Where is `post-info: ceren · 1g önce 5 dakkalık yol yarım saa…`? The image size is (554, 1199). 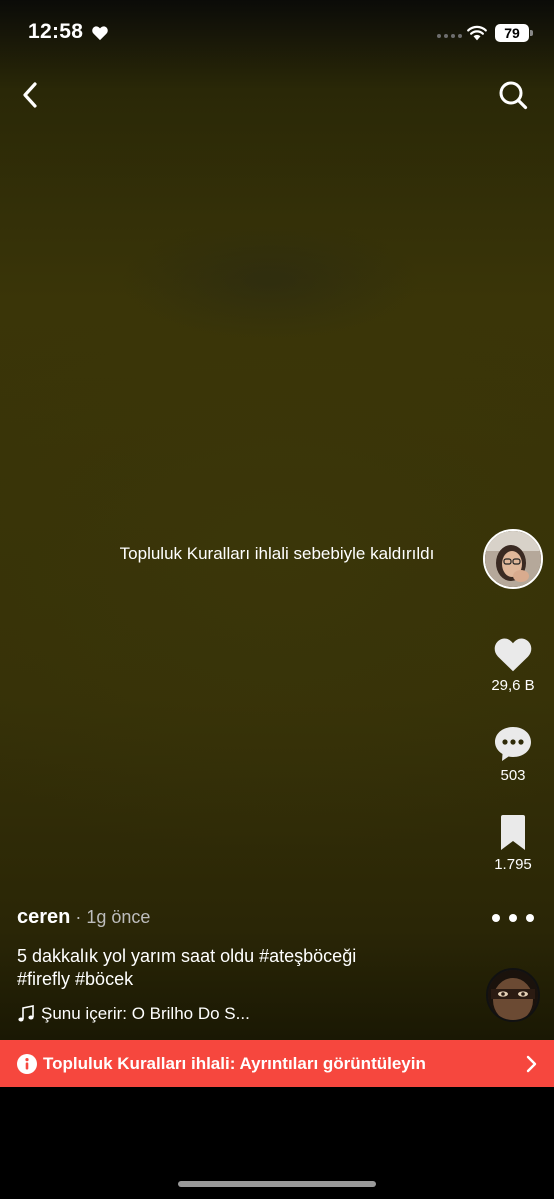 post-info: ceren · 1g önce 5 dakkalık yol yarım saa… is located at coordinates (242, 965).